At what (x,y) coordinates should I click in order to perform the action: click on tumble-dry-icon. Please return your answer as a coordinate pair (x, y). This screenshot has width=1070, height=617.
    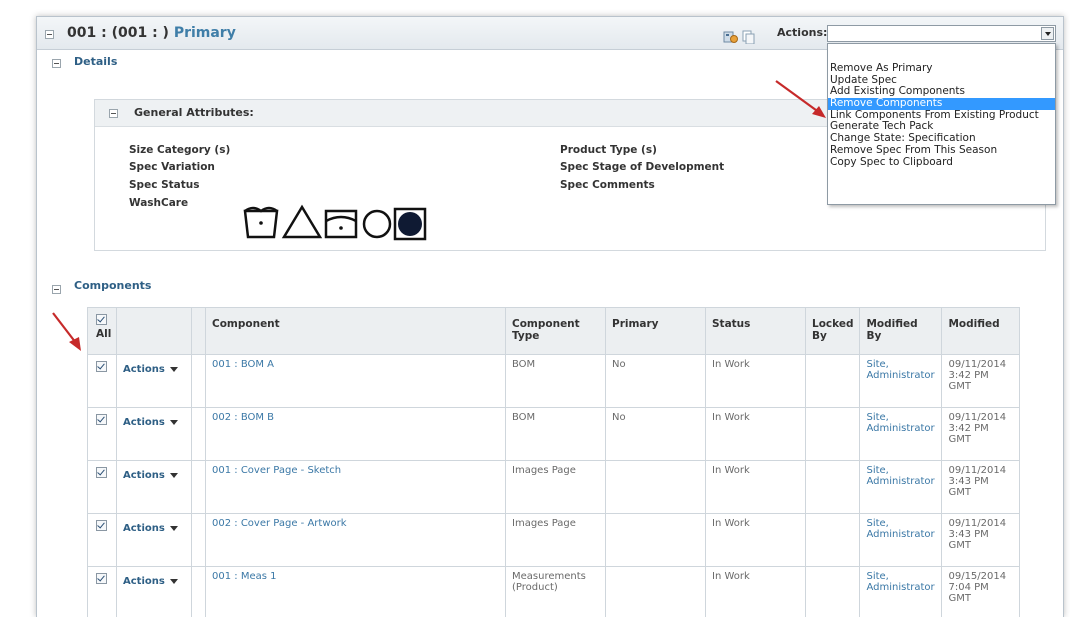
    Looking at the image, I should click on (341, 224).